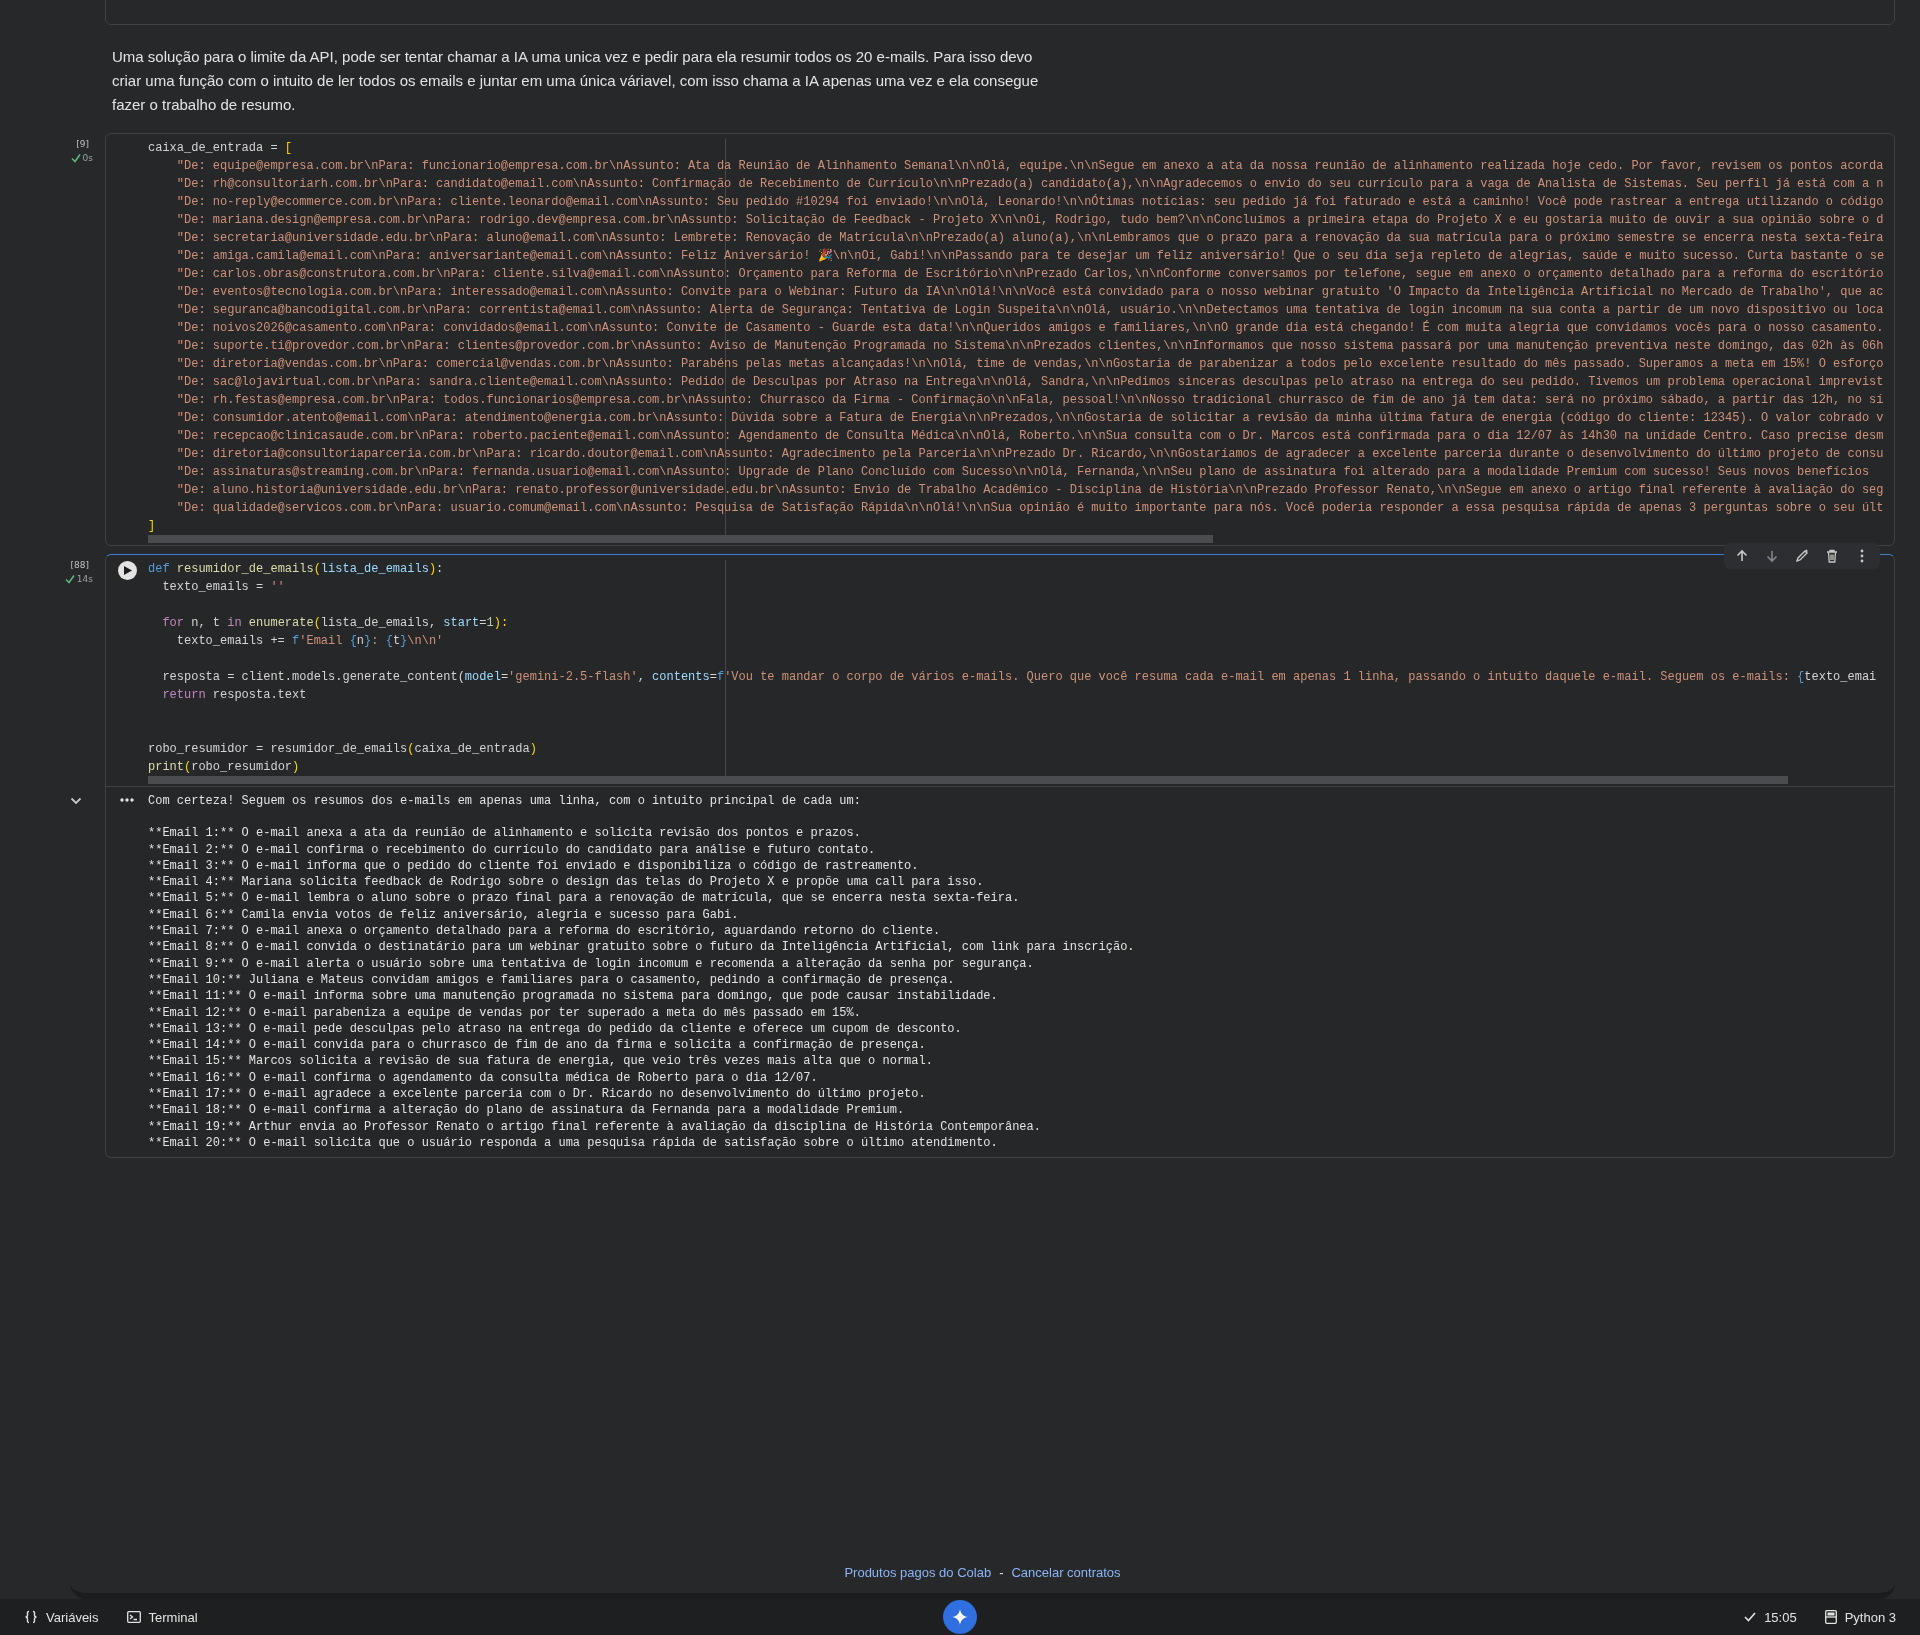 This screenshot has height=1635, width=1920. What do you see at coordinates (1030, 436) in the screenshot?
I see `code-line: "De: recepcao@clinicasaude.com.br\nPara: roberto.paciente@email.com\nAssunto: Agendamento de Consulta Médica\n\nOlá, Roberto.\n\nSua consulta com o Dr. Marcos está confirmada para o dia 12/07 às 14h30 na unidade Centro. Caso precise desm` at bounding box center [1030, 436].